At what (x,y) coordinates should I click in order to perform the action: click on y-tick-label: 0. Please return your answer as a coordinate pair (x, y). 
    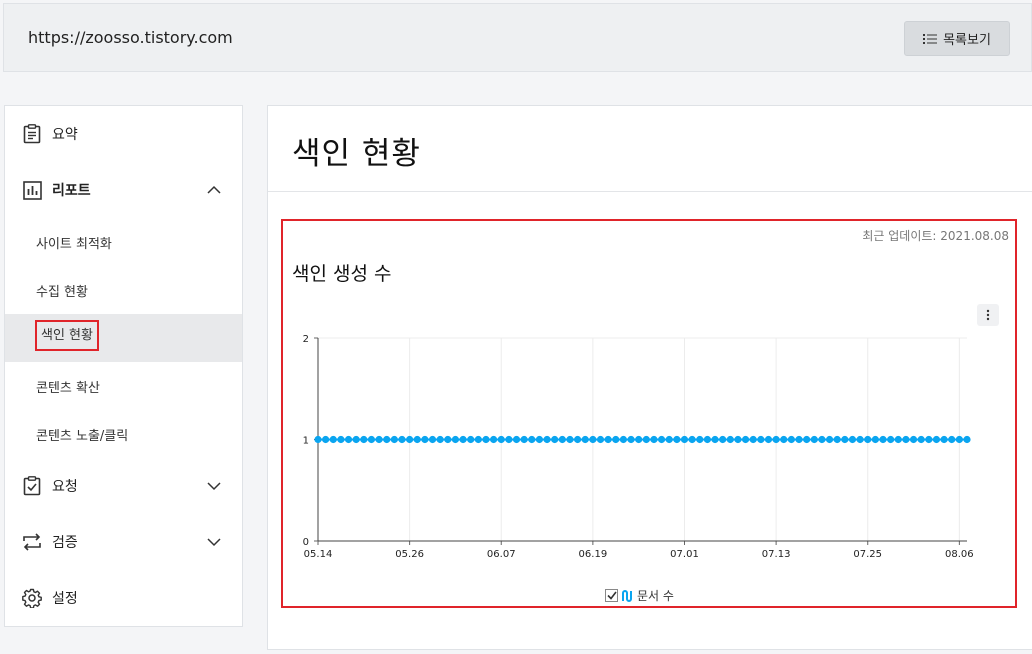
    Looking at the image, I should click on (306, 542).